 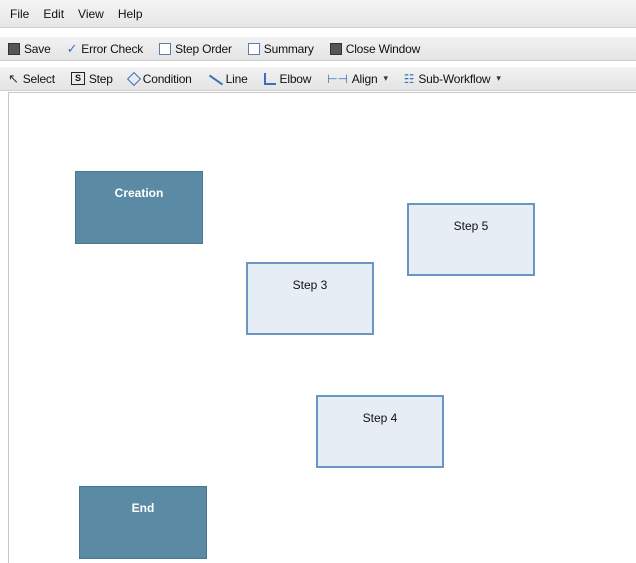 What do you see at coordinates (100, 78) in the screenshot?
I see `step-label: Step` at bounding box center [100, 78].